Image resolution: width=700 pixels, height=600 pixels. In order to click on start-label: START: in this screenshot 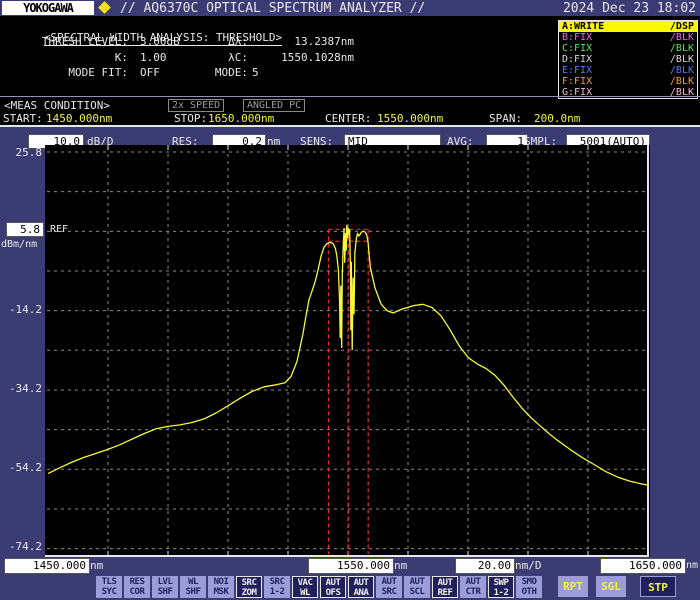, I will do `click(23, 118)`.